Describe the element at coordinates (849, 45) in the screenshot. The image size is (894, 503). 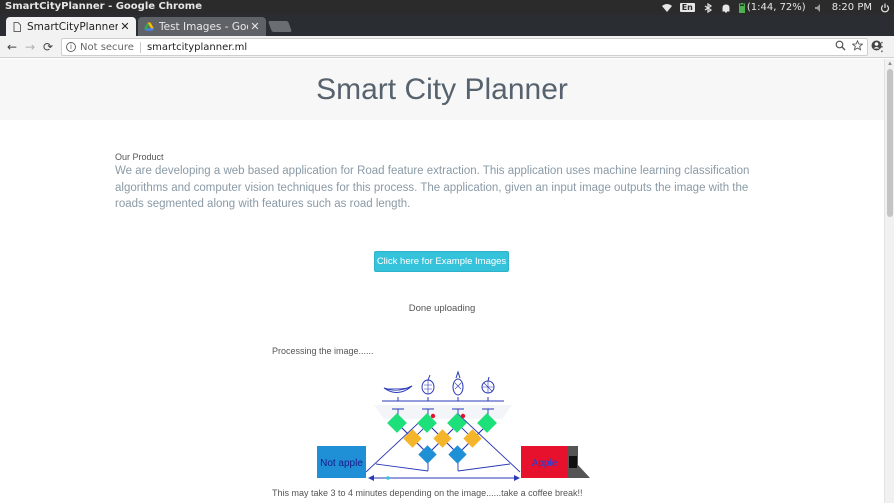
I see `omnibox-actions` at that location.